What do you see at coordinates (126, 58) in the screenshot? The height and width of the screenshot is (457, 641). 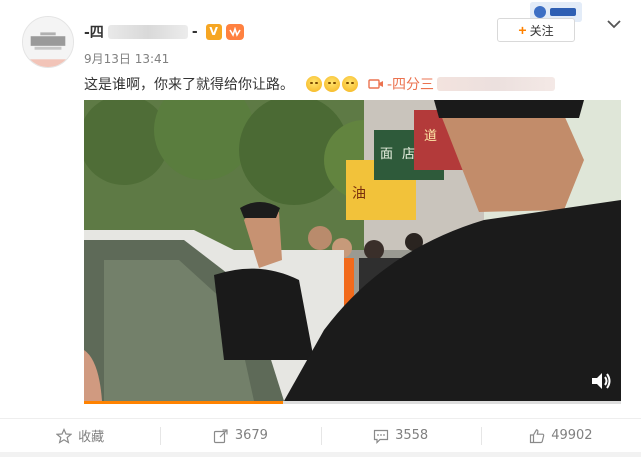 I see `post-timestamp: 9月13日 13:41` at bounding box center [126, 58].